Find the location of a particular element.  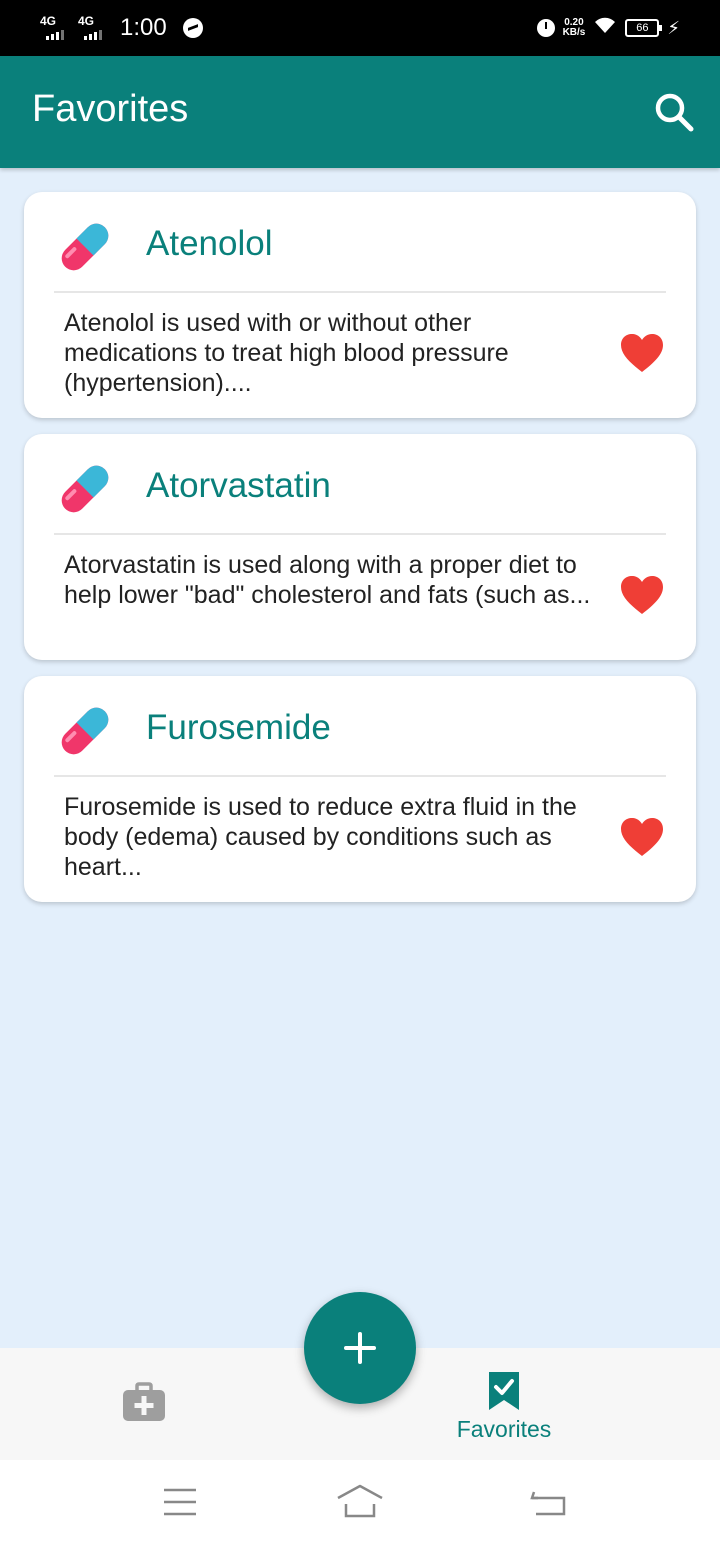

bookmark-check-icon is located at coordinates (504, 1391).